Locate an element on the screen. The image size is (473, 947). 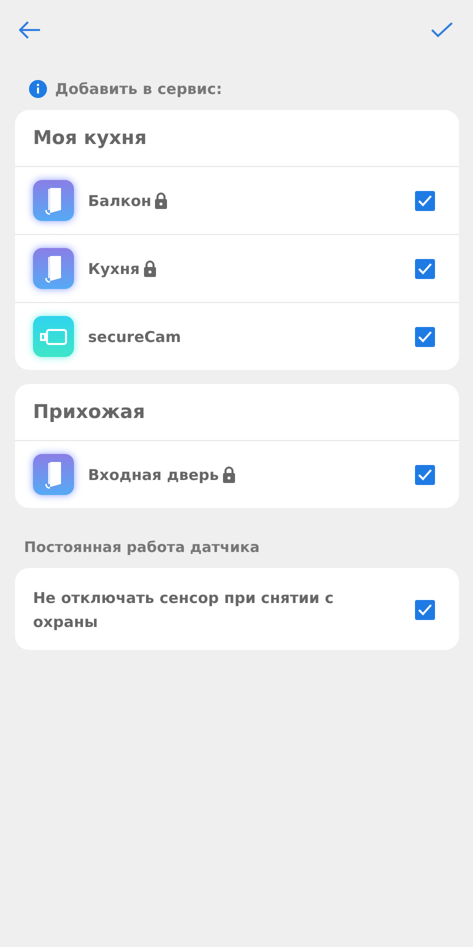
confirm-icon is located at coordinates (442, 30).